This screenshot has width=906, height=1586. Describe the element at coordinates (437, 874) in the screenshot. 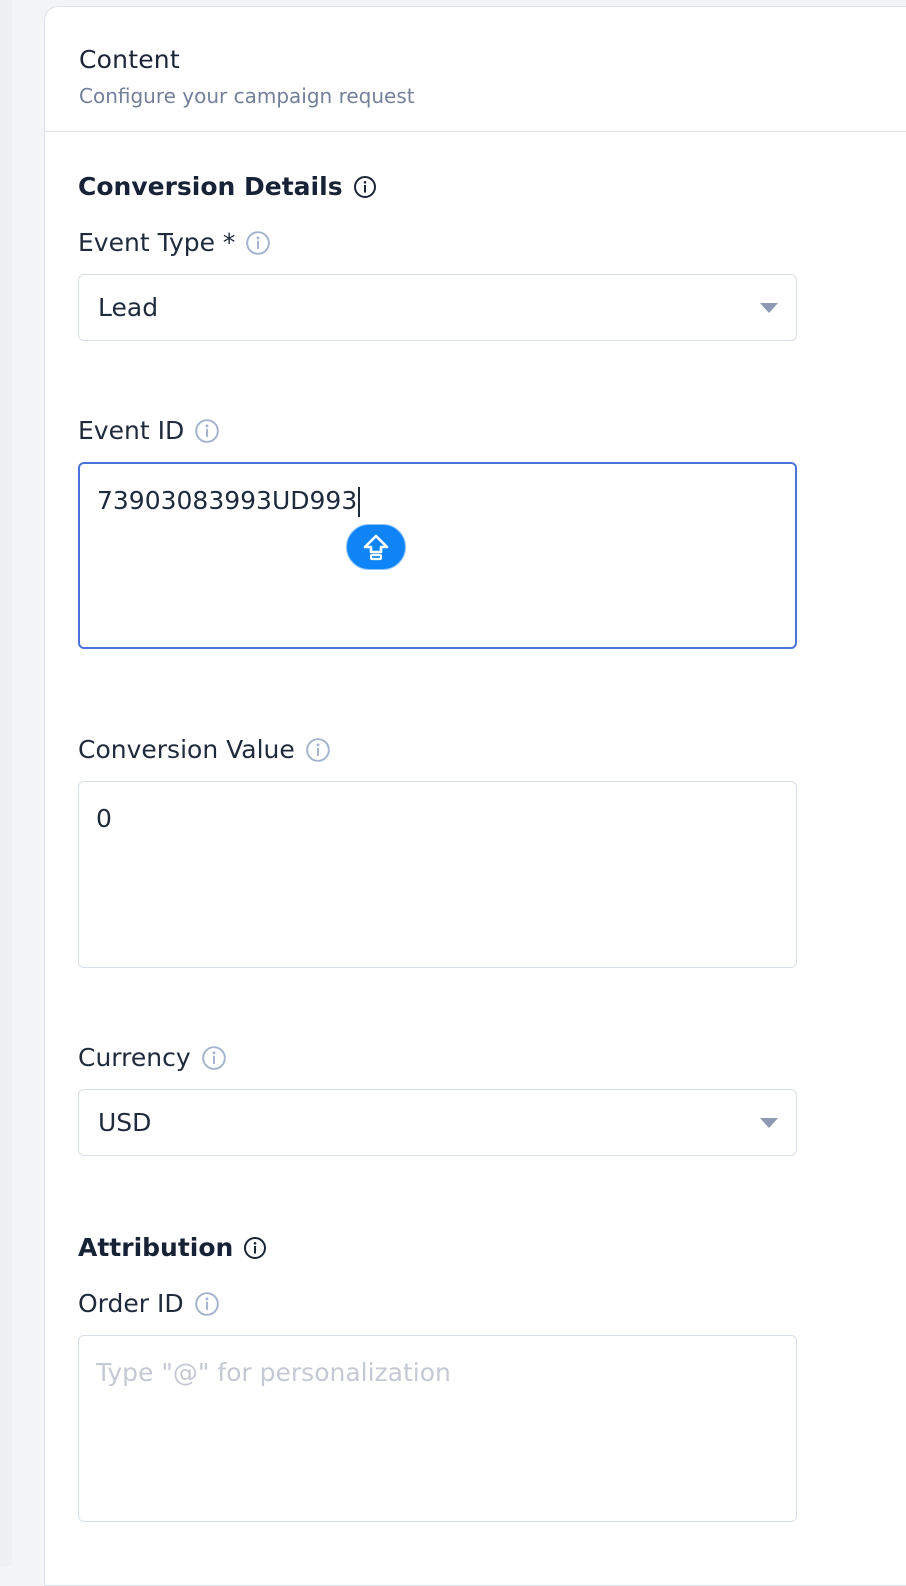

I see `conversion-value-textarea: 0` at that location.